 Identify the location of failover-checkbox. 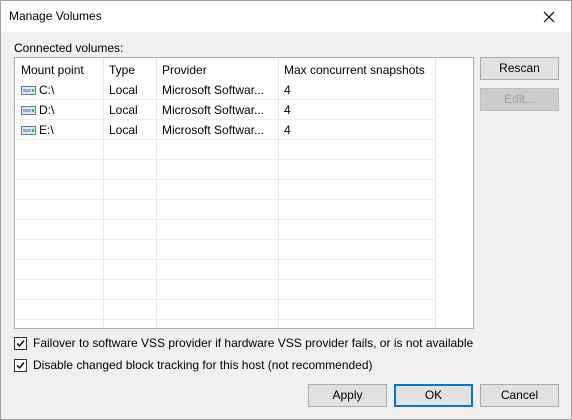
(20, 343).